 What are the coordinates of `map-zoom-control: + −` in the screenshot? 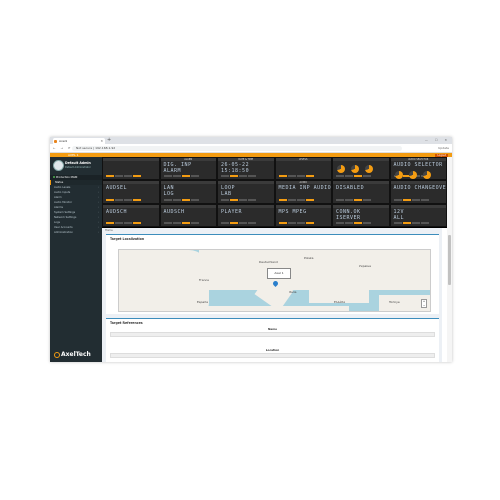 It's located at (424, 303).